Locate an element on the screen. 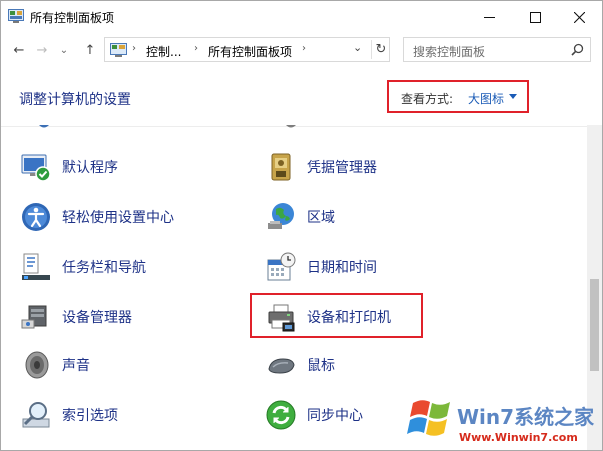 The image size is (603, 451). navigation-bar: ← → ⌄ ↑ › 控制... › 所有控制面板项 › ⌄ ↻ 搜索控制面板 is located at coordinates (301, 50).